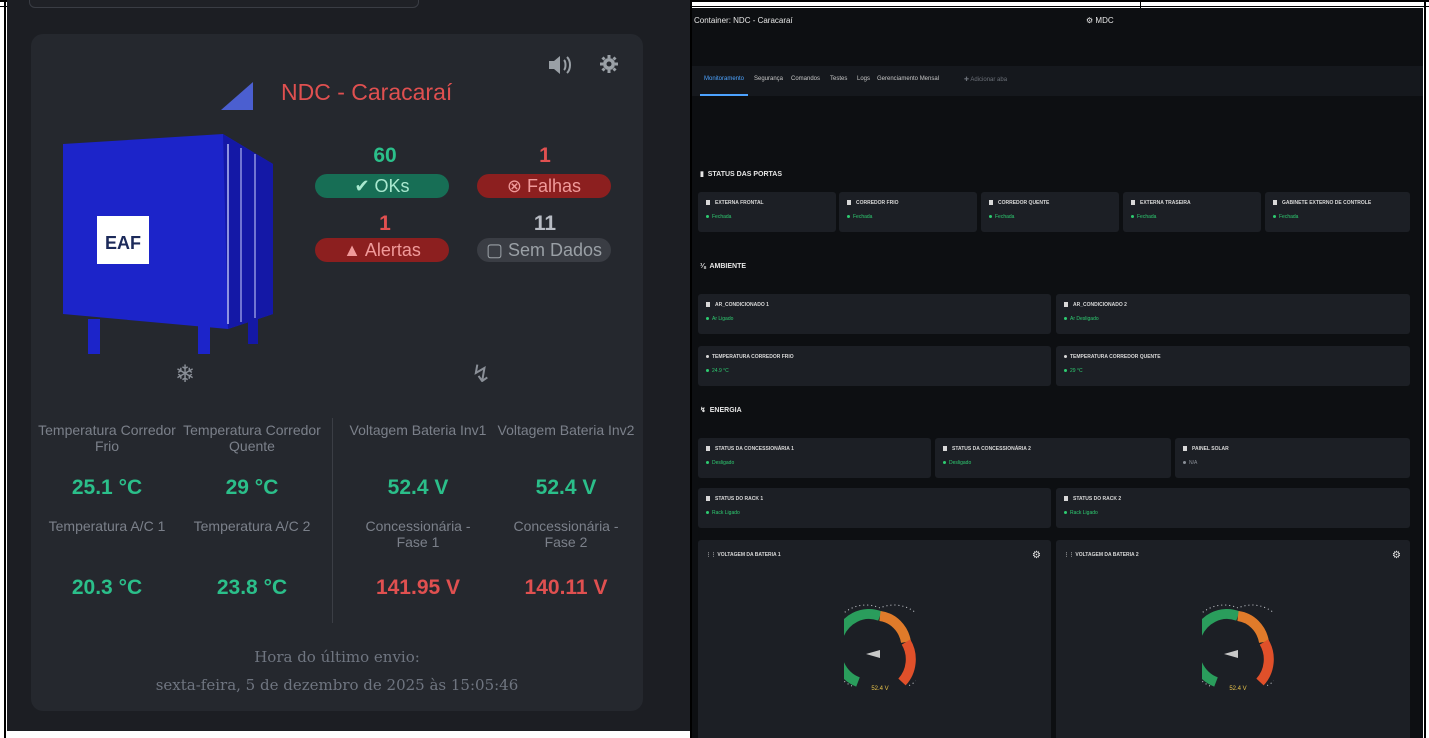 This screenshot has width=1429, height=738. Describe the element at coordinates (724, 95) in the screenshot. I see `active-tab-indicator` at that location.